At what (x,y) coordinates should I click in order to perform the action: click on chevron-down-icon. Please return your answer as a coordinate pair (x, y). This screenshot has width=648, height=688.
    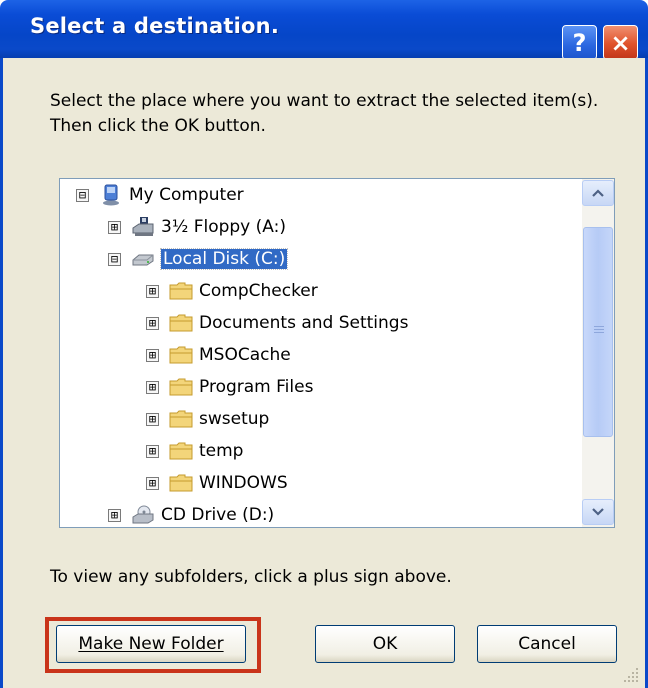
    Looking at the image, I should click on (598, 512).